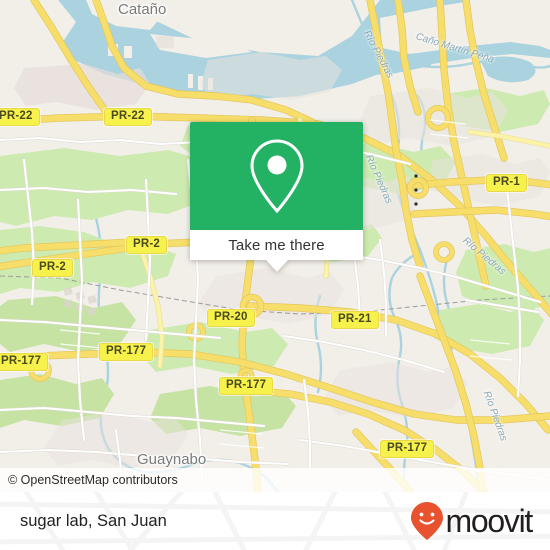 The height and width of the screenshot is (550, 550). Describe the element at coordinates (484, 256) in the screenshot. I see `water-label-rio-piedras-3: Río Piedras` at that location.